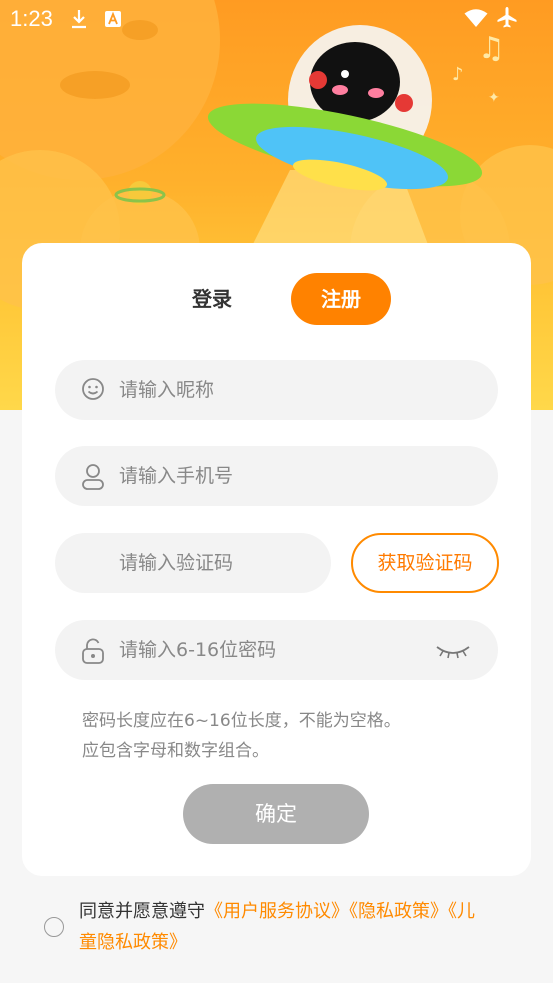 The width and height of the screenshot is (553, 983). What do you see at coordinates (345, 108) in the screenshot?
I see `ufo-robot-illustration` at bounding box center [345, 108].